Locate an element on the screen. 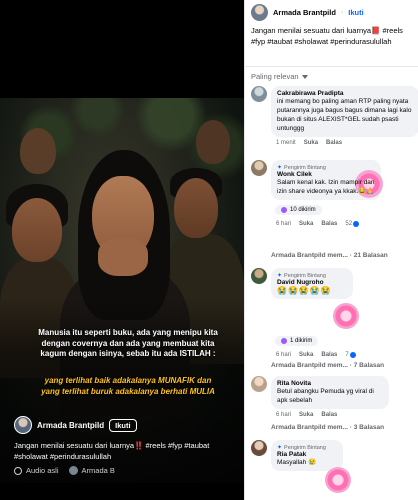 This screenshot has width=418, height=500. main-person-hand is located at coordinates (123, 257).